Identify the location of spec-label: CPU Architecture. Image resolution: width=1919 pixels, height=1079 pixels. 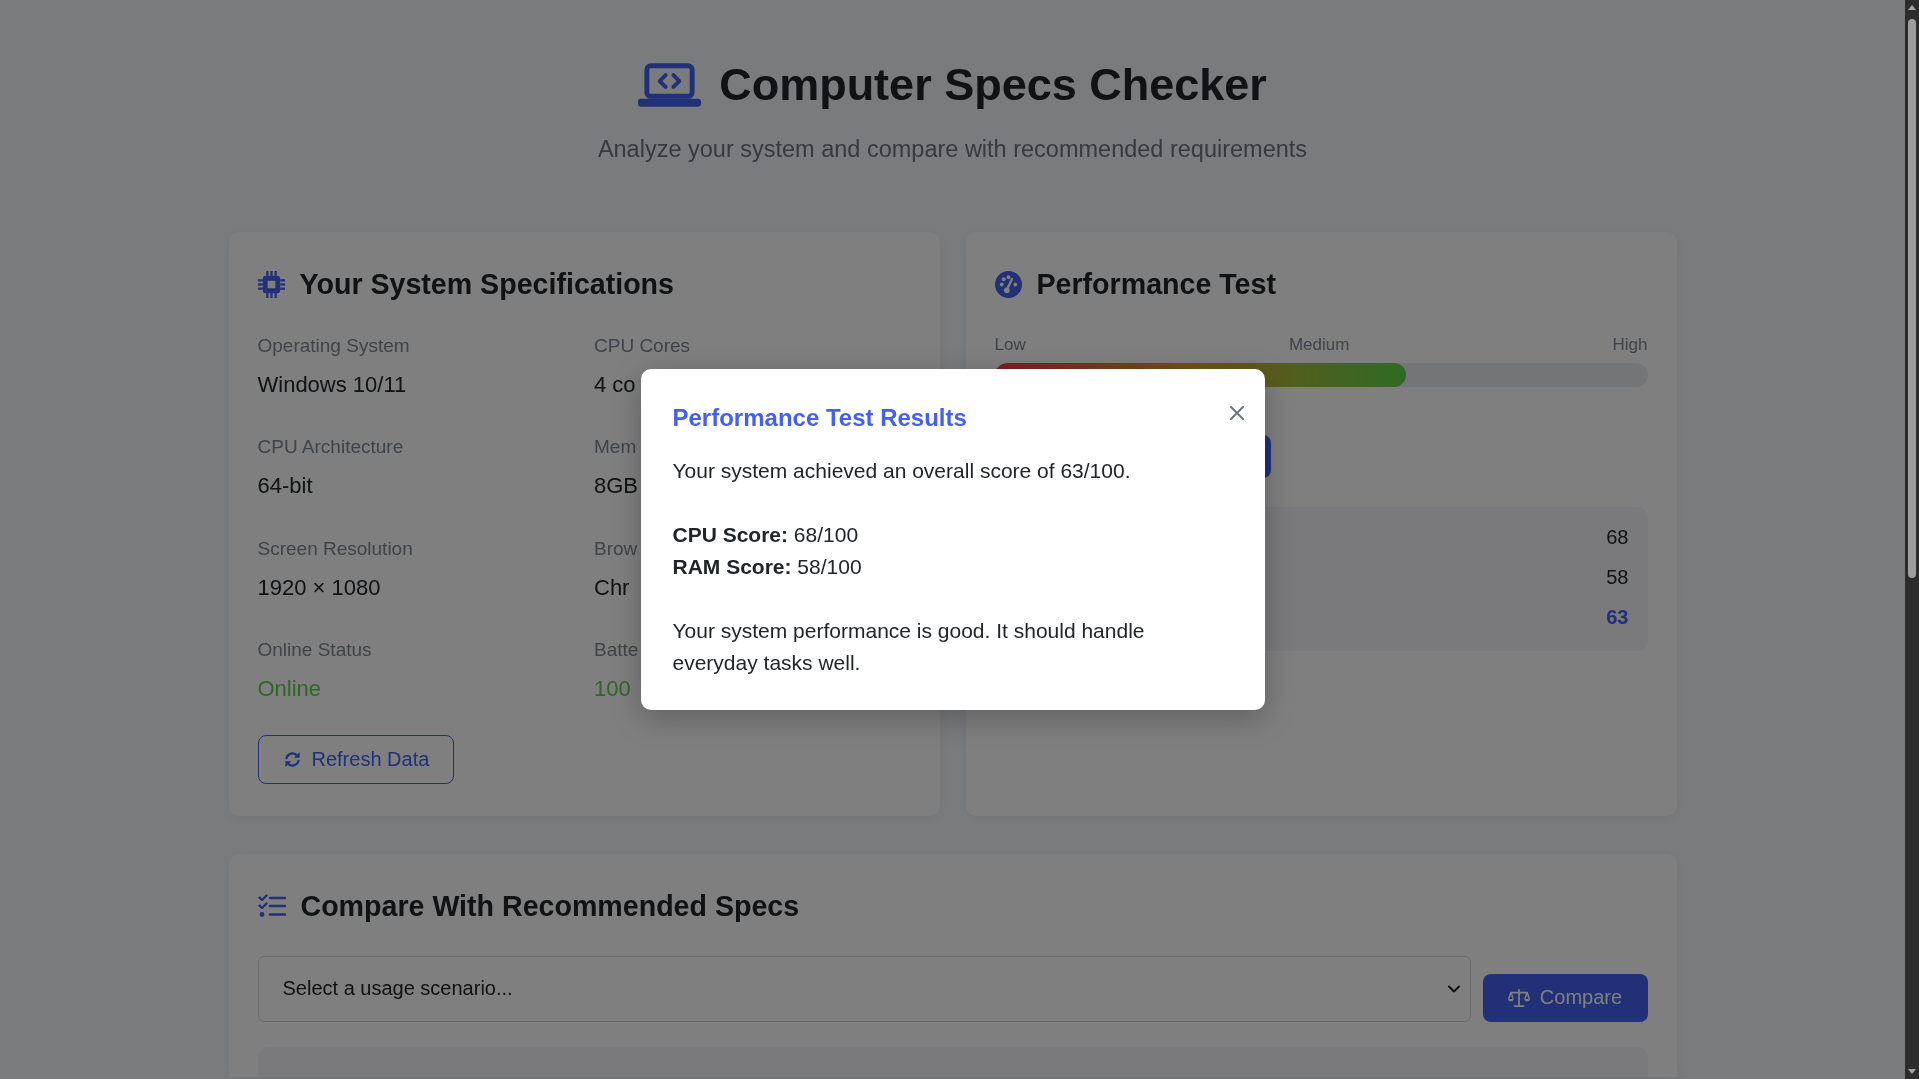
(330, 446).